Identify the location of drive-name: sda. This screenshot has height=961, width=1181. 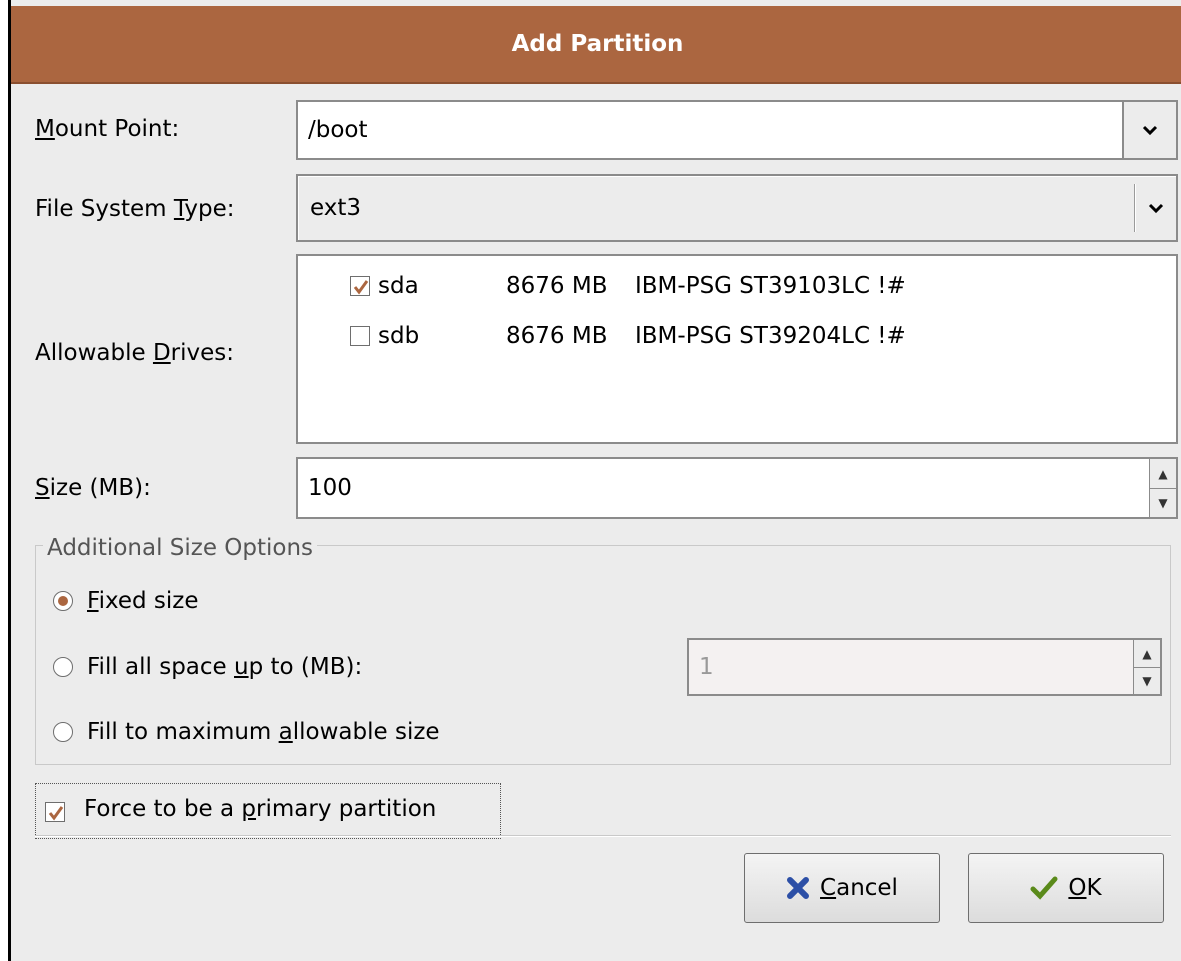
(398, 286).